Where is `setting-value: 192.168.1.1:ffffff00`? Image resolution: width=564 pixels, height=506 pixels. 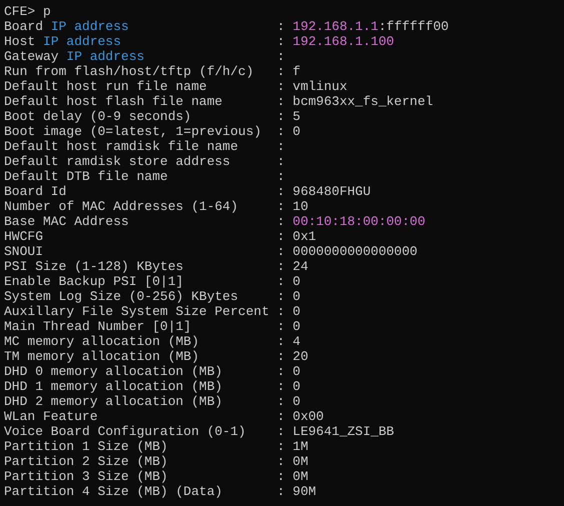
setting-value: 192.168.1.1:ffffff00 is located at coordinates (370, 26).